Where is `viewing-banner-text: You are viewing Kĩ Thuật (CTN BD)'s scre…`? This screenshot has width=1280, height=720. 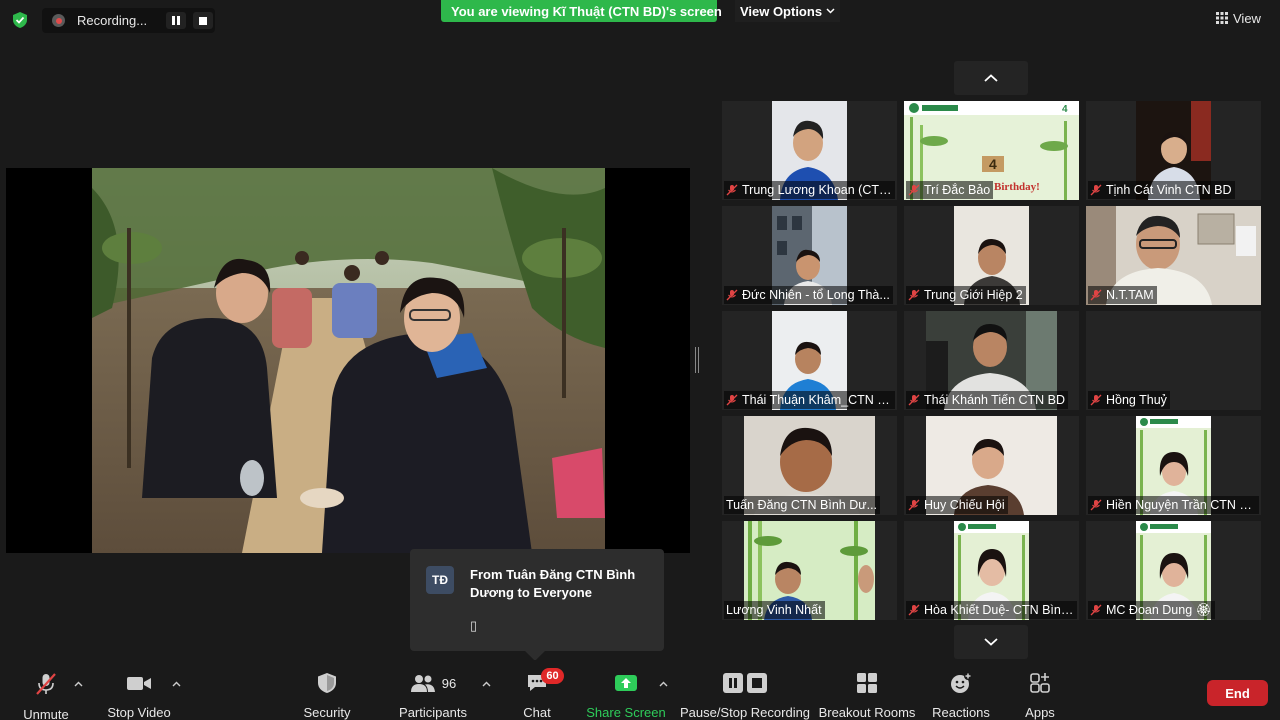 viewing-banner-text: You are viewing Kĩ Thuật (CTN BD)'s scre… is located at coordinates (586, 11).